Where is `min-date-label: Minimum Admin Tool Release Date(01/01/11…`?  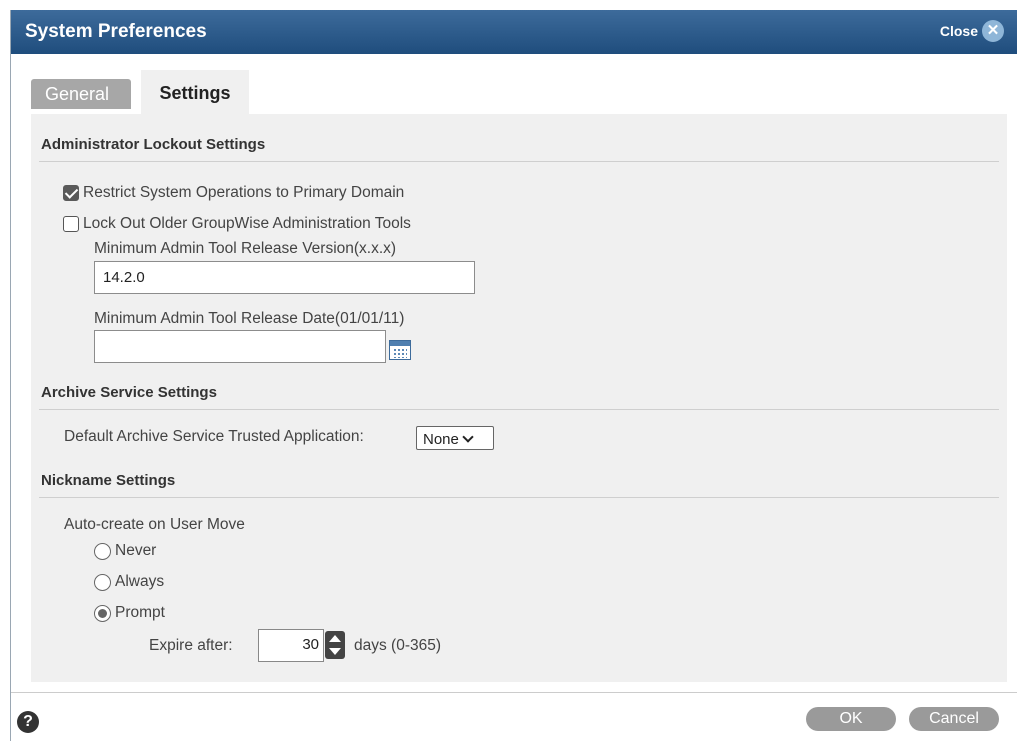
min-date-label: Minimum Admin Tool Release Date(01/01/11… is located at coordinates (249, 318).